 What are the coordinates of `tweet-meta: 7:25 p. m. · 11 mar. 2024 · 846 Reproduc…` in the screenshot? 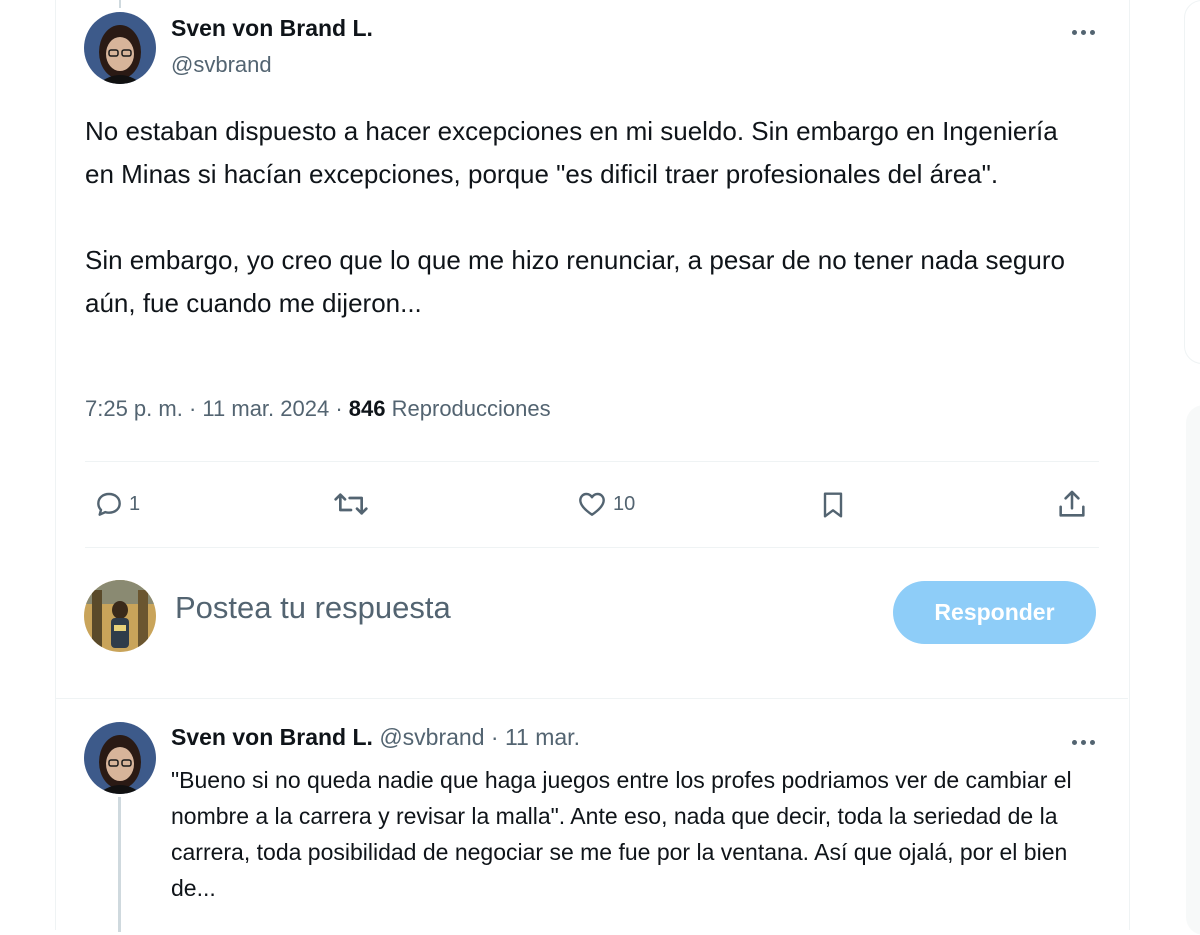 It's located at (318, 409).